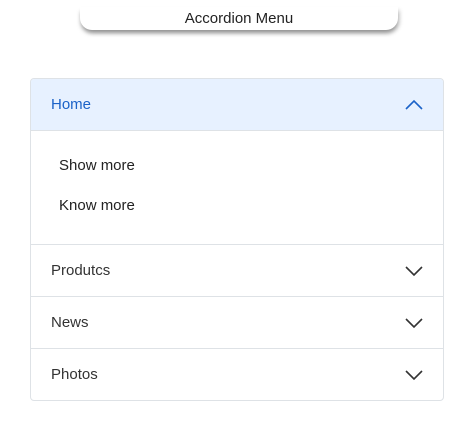  What do you see at coordinates (70, 322) in the screenshot?
I see `accordion-header-label: News` at bounding box center [70, 322].